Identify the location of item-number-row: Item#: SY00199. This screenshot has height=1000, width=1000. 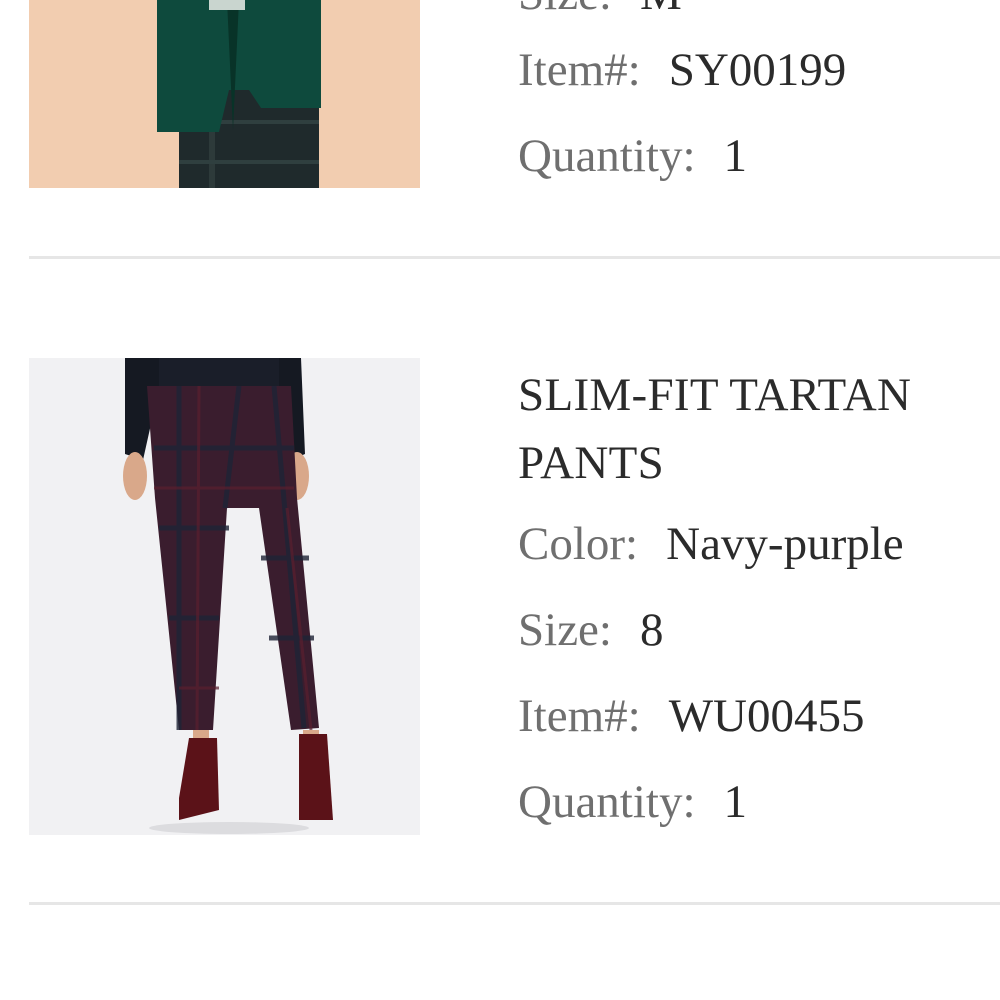
(682, 70).